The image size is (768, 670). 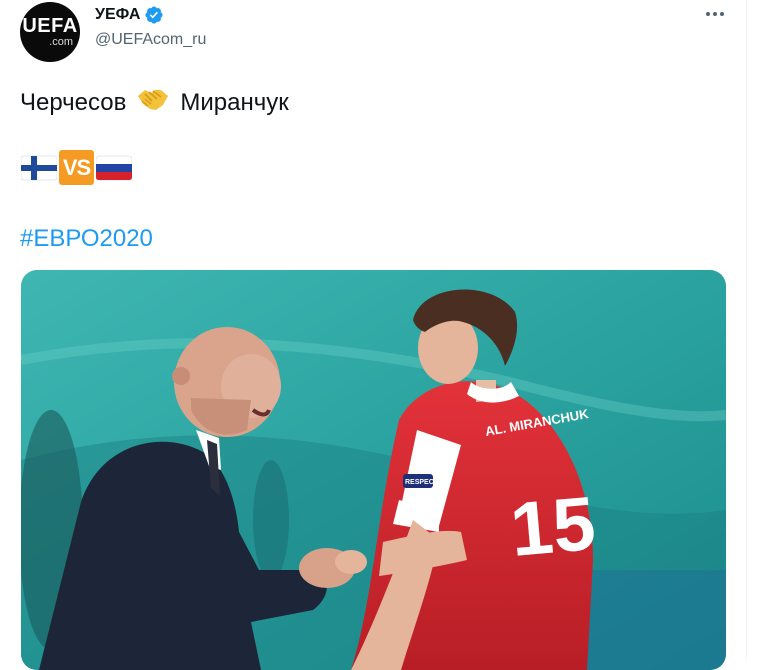 What do you see at coordinates (553, 527) in the screenshot?
I see `jersey-number-text: 15` at bounding box center [553, 527].